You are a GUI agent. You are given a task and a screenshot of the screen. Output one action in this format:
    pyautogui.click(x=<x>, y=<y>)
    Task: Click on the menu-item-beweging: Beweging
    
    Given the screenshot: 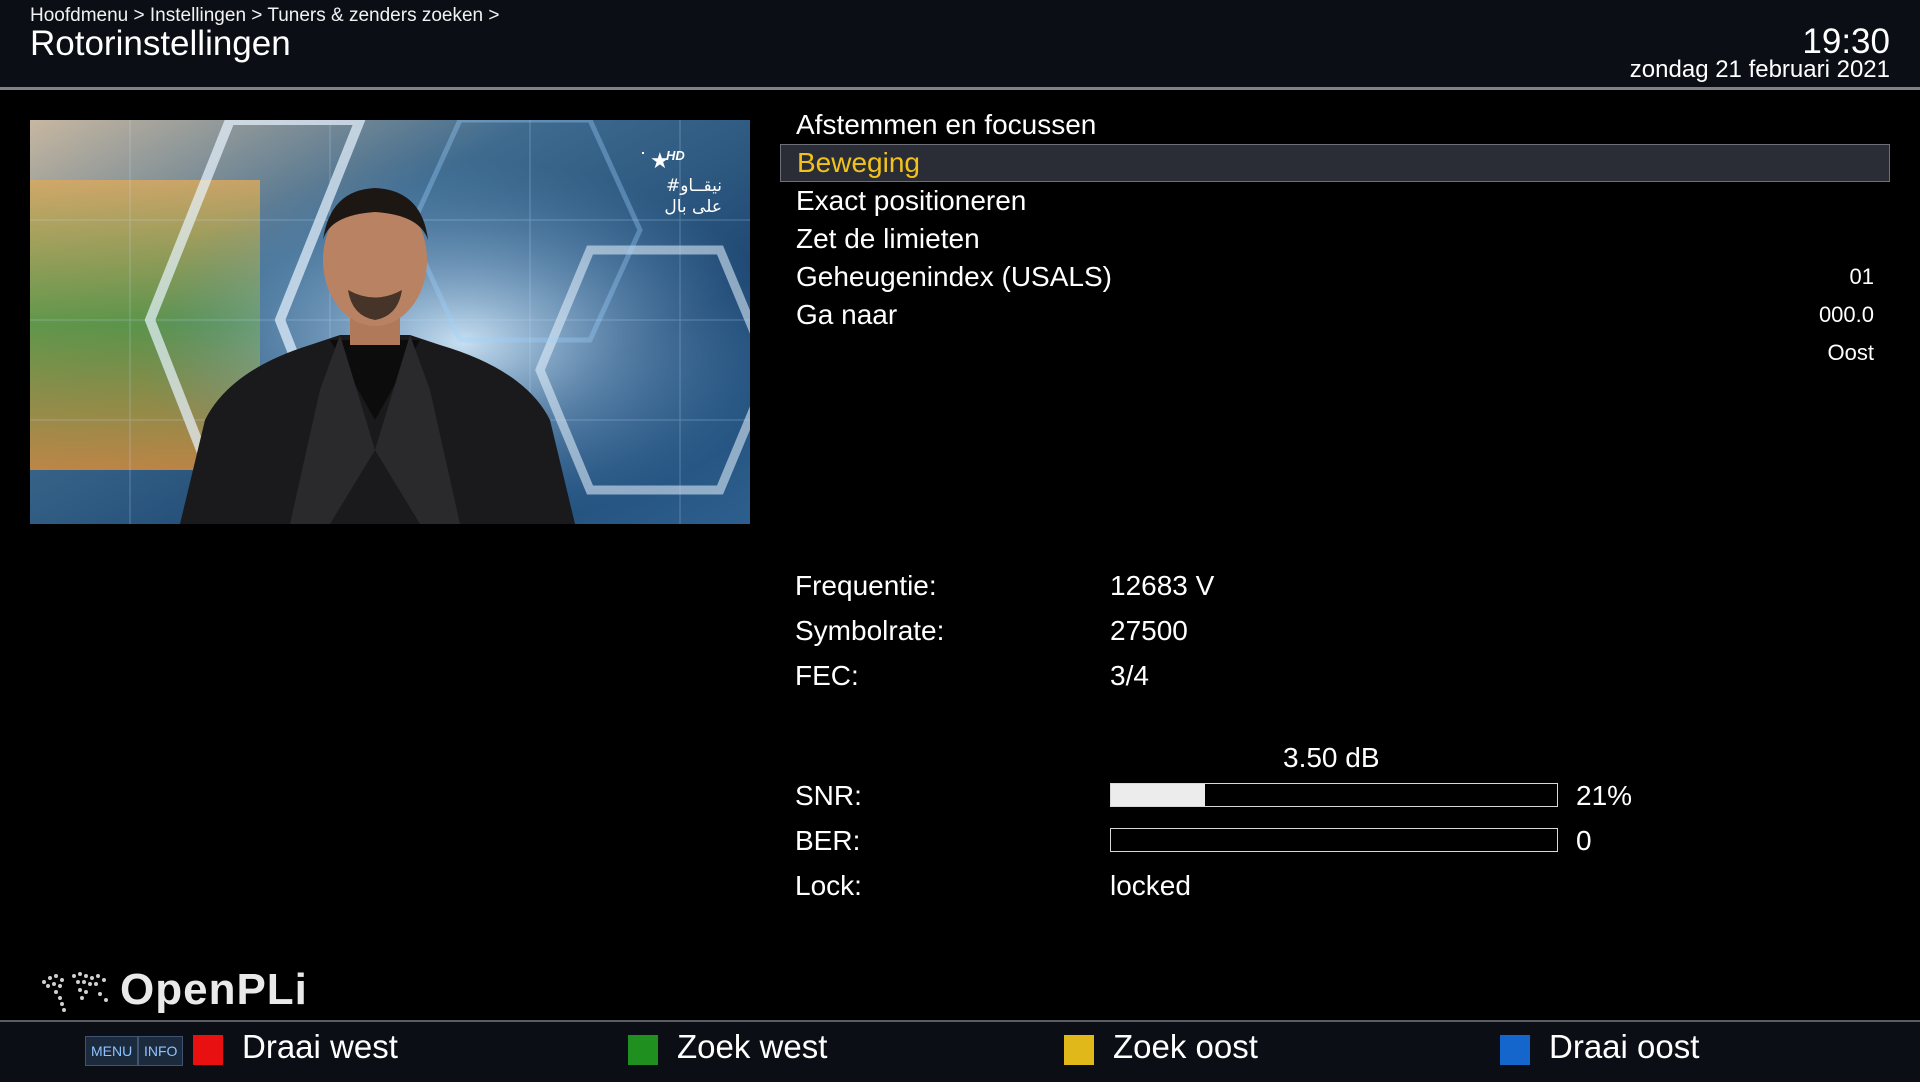 What is the action you would take?
    pyautogui.click(x=1335, y=163)
    